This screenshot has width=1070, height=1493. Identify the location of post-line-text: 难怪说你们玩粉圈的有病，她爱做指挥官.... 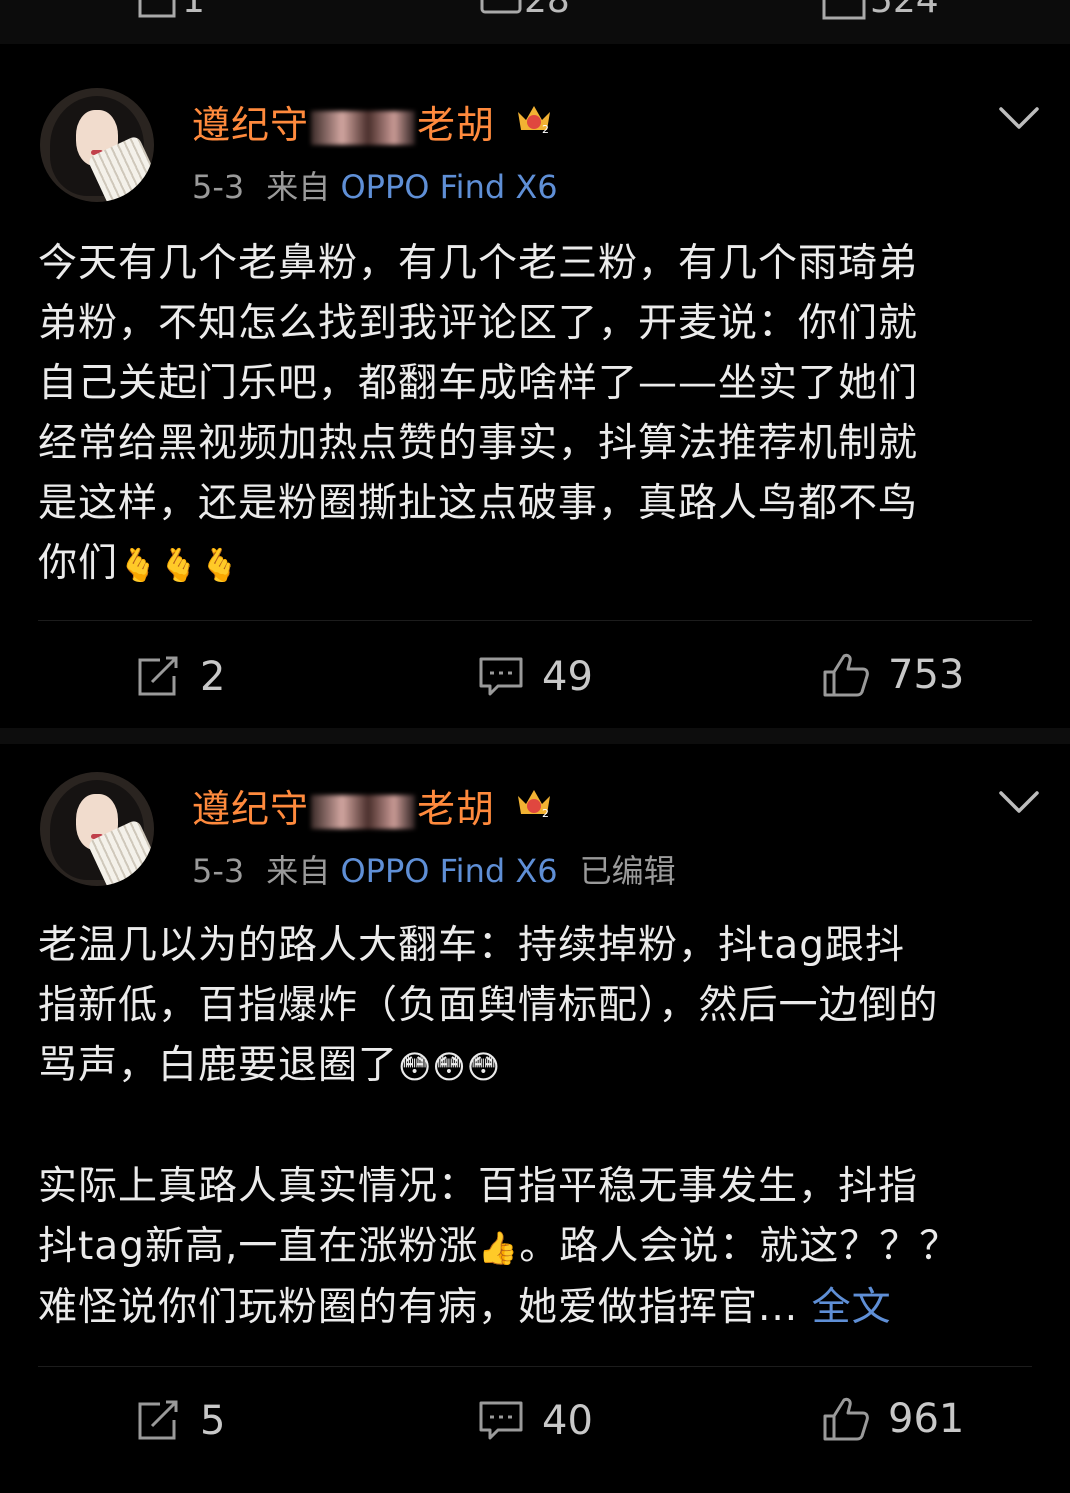
(418, 1307).